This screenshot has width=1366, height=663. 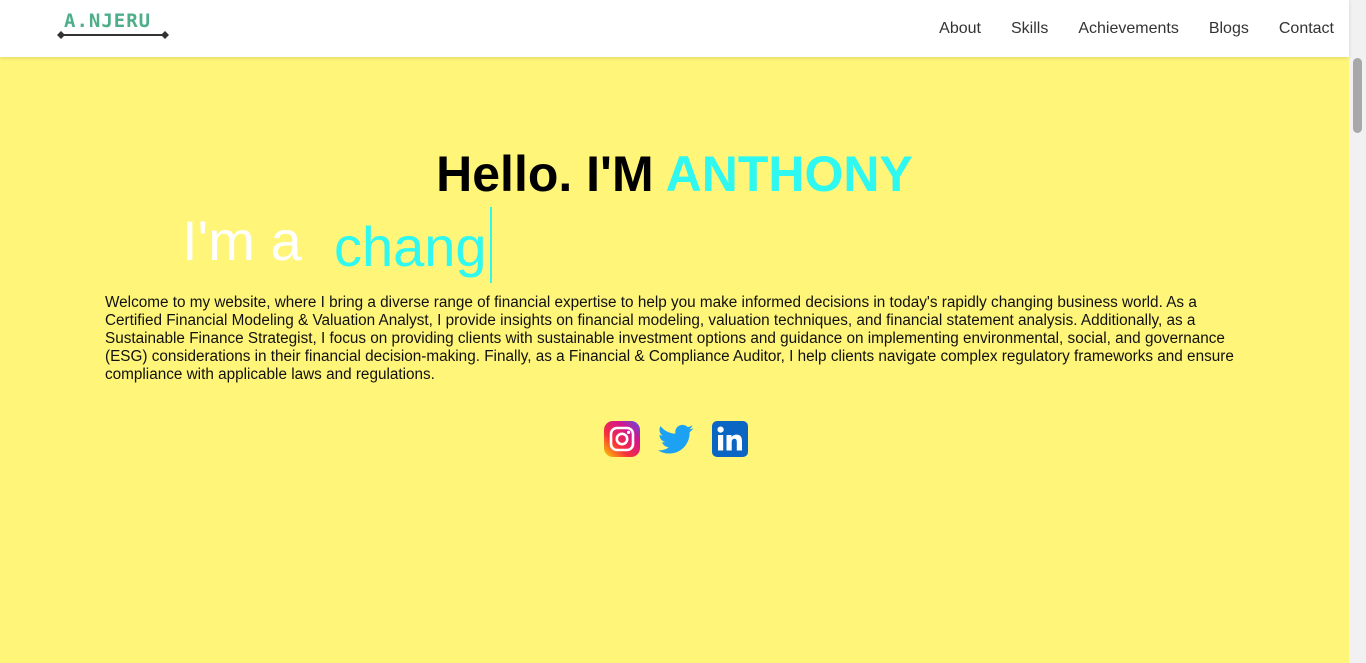 I want to click on hero-title: Hello. I'M ANTHONY, so click(x=674, y=174).